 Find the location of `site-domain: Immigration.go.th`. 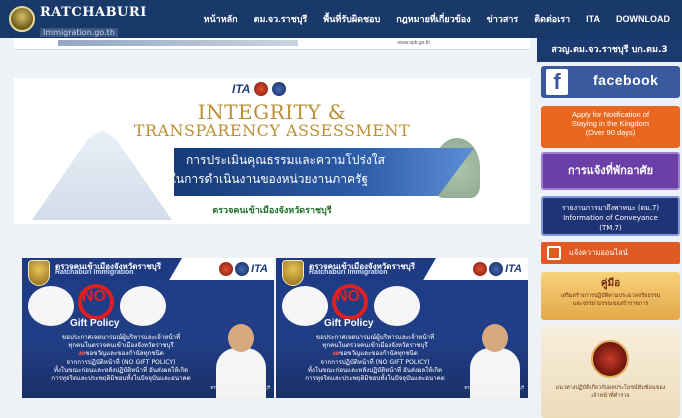

site-domain: Immigration.go.th is located at coordinates (79, 32).